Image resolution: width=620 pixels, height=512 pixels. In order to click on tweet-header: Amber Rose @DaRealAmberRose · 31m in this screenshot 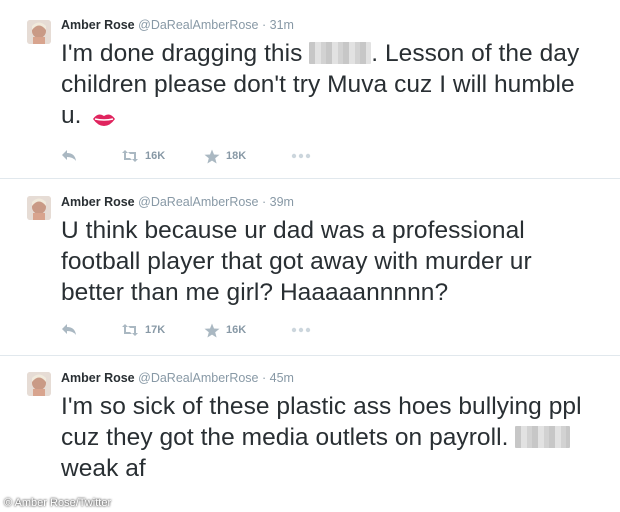, I will do `click(177, 25)`.